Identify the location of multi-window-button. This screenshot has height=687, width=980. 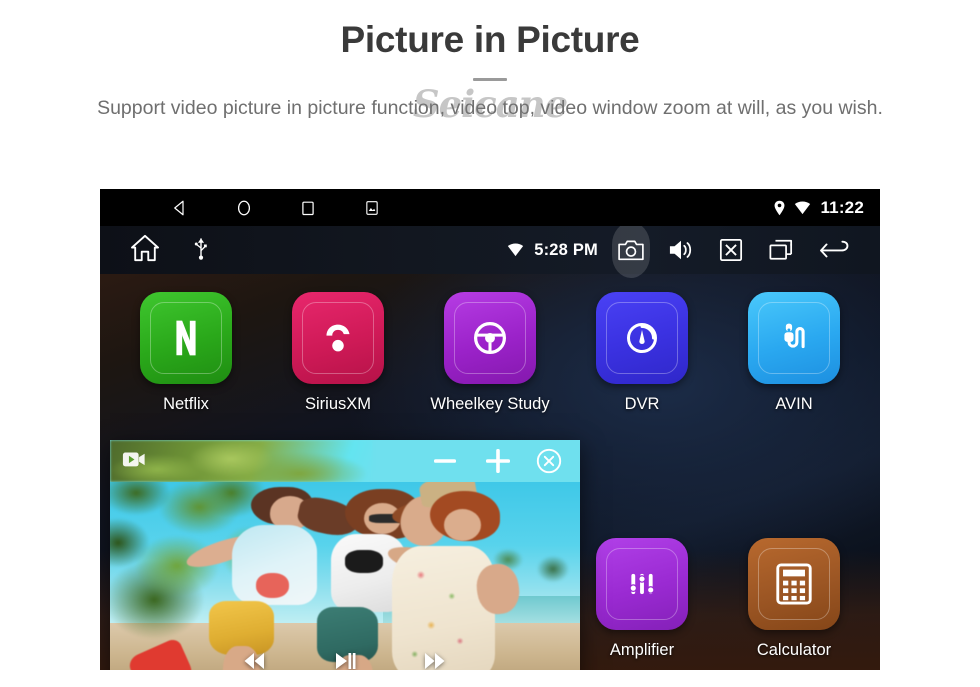
(781, 250).